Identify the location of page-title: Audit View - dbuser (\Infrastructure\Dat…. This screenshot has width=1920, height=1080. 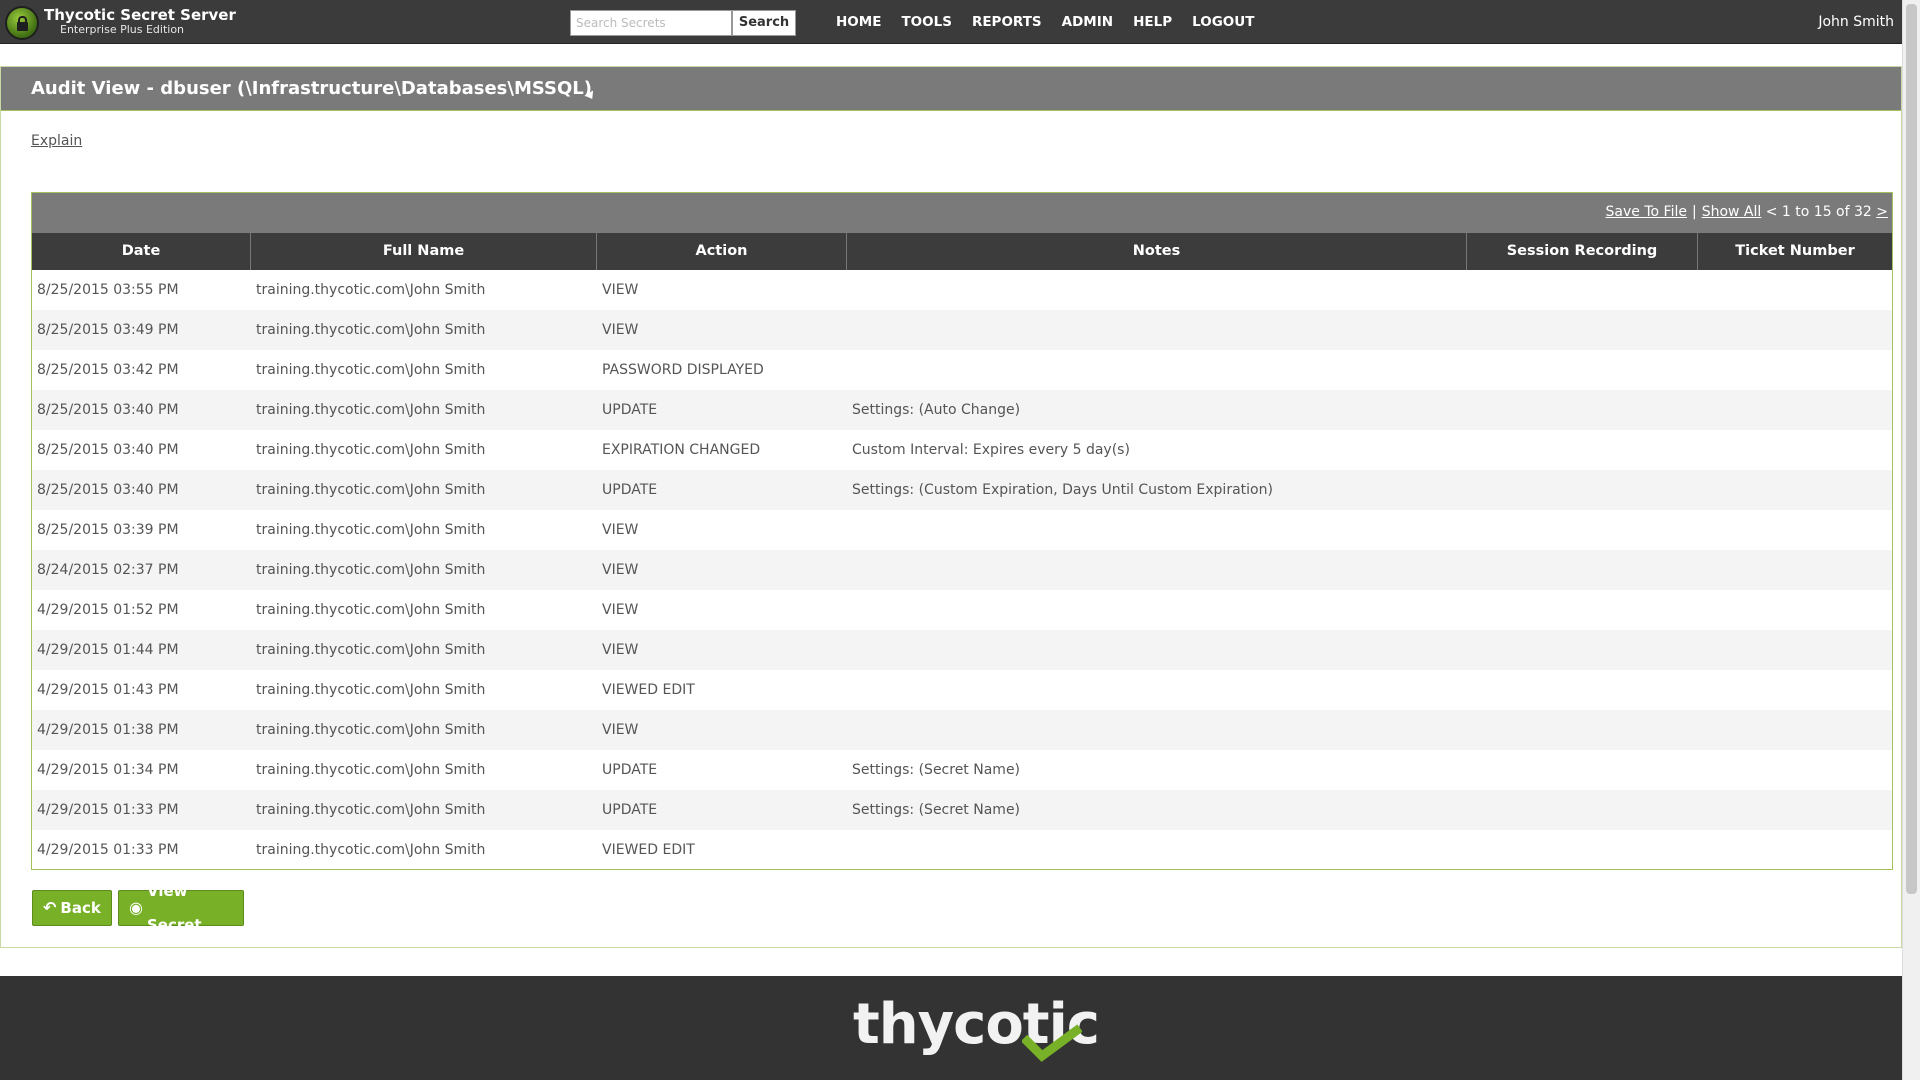
(311, 88).